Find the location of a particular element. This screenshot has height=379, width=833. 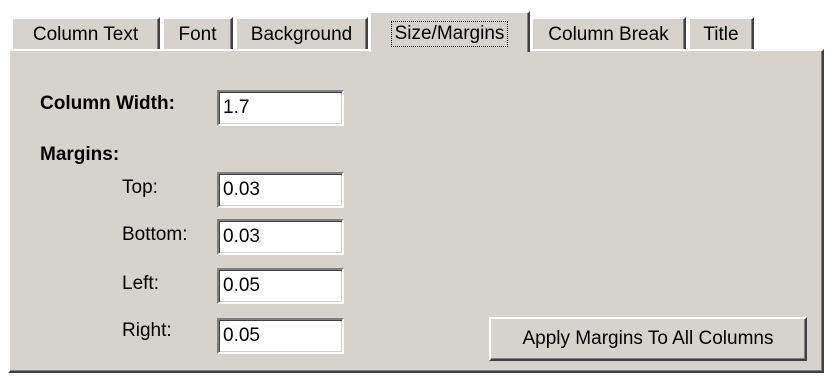

tab-column-break: Column Break is located at coordinates (608, 33).